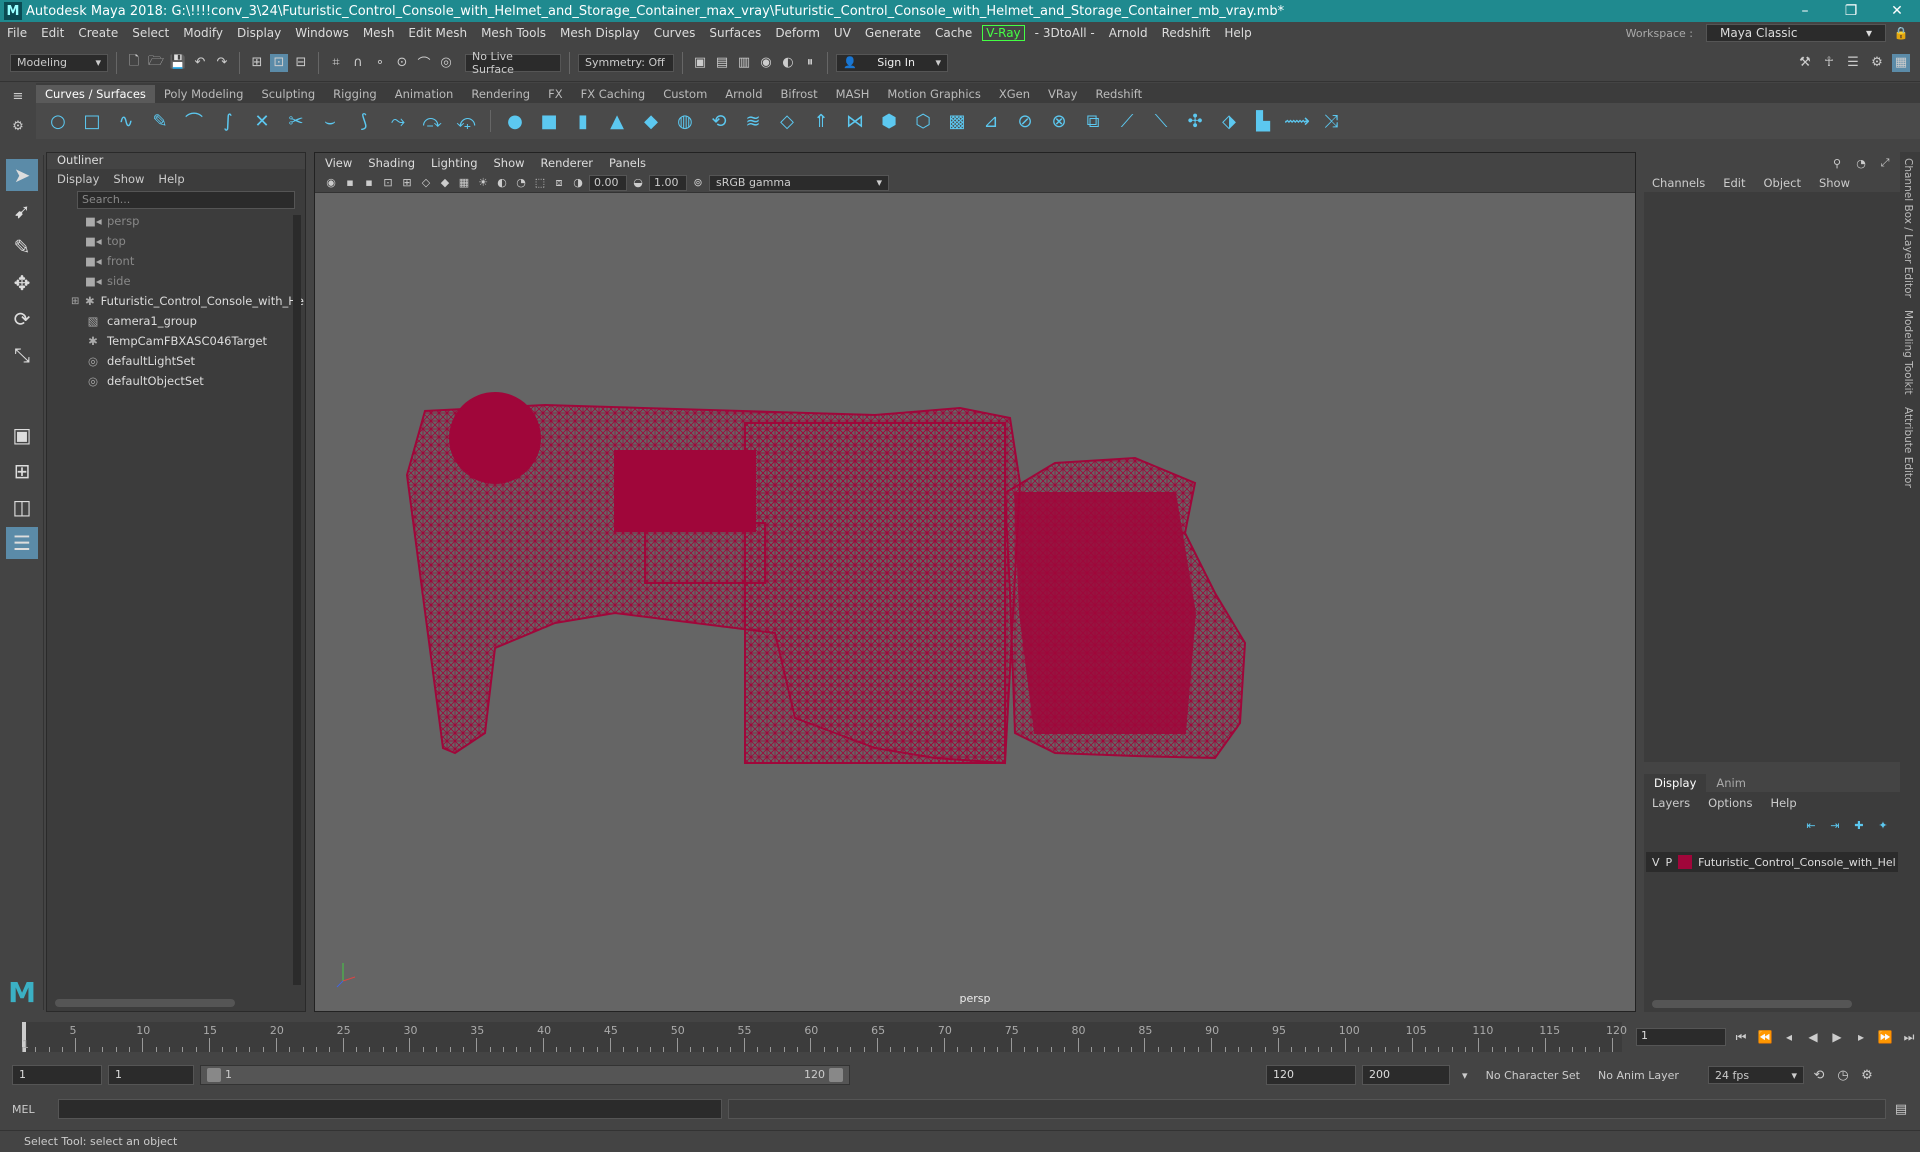 Image resolution: width=1920 pixels, height=1152 pixels. I want to click on untrim-icon: ⊗, so click(1059, 121).